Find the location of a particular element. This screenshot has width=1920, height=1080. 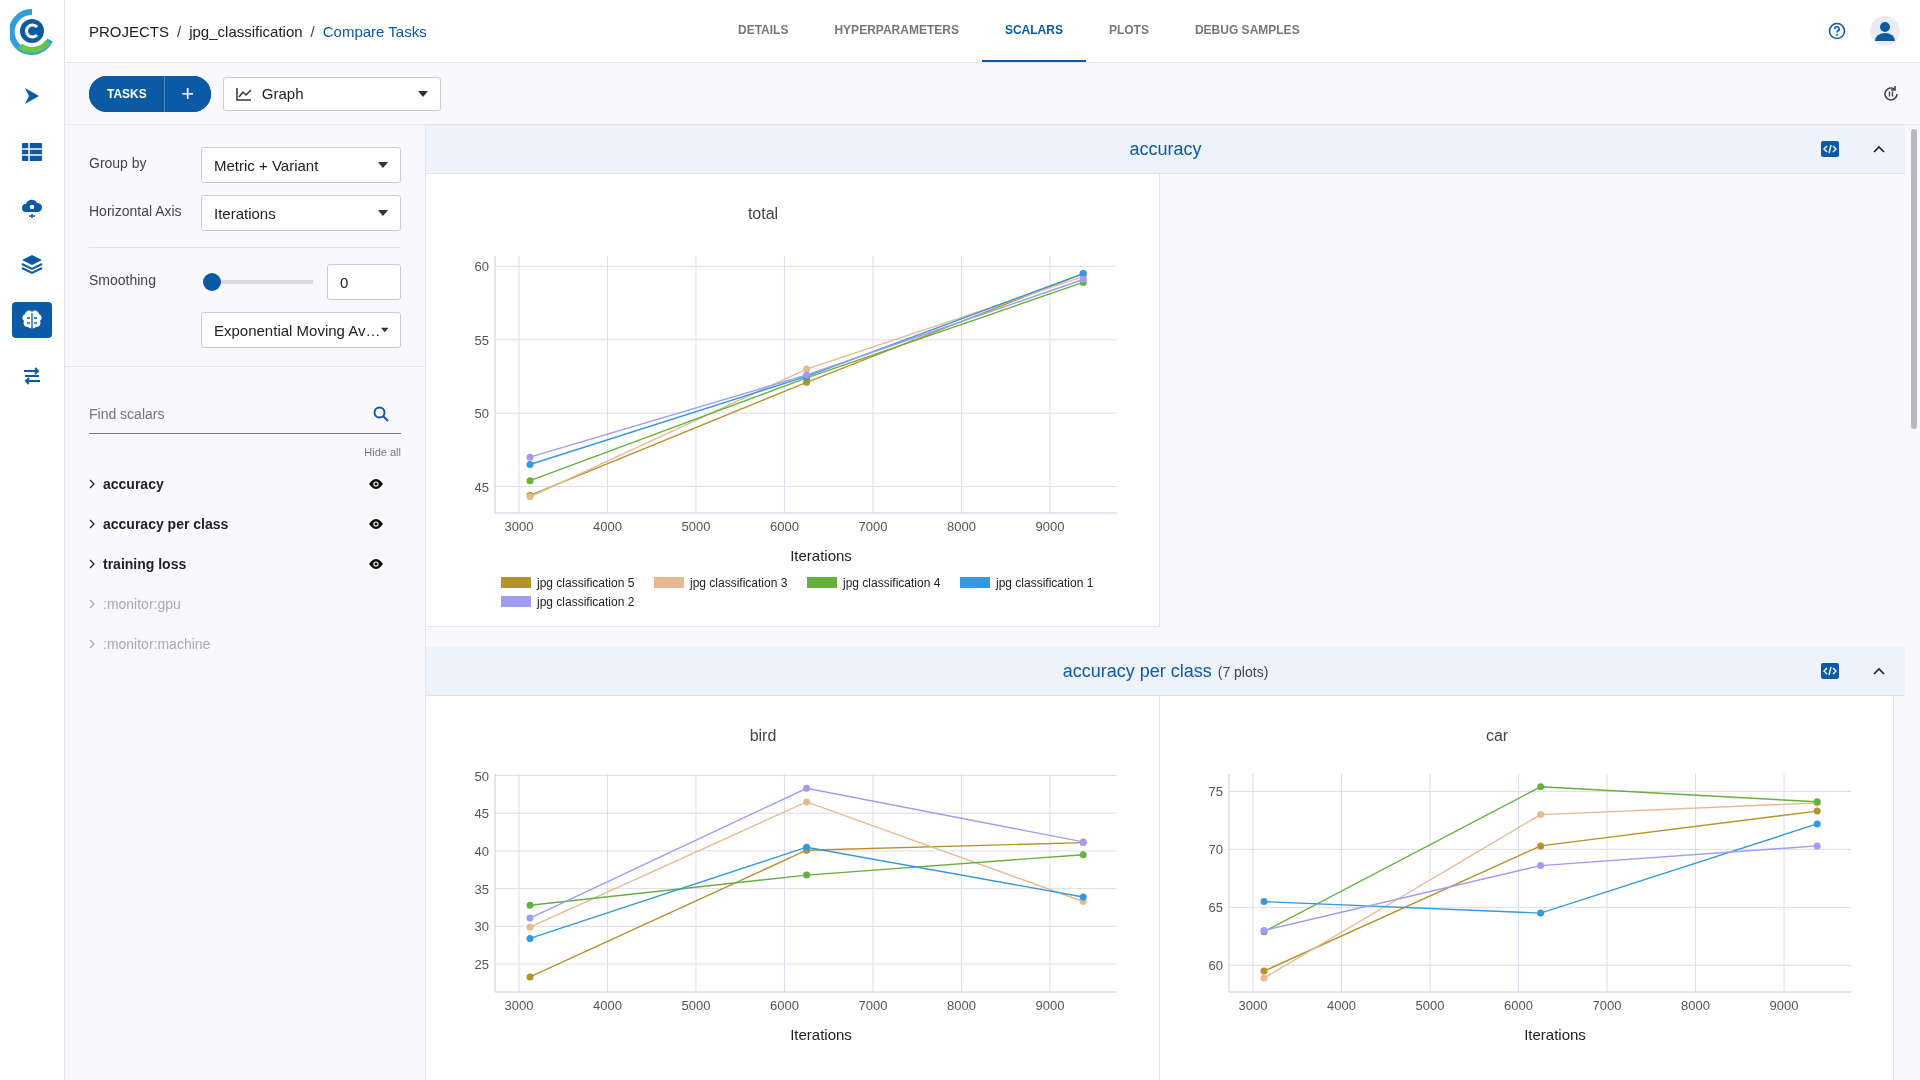

user-avatar is located at coordinates (1885, 31).